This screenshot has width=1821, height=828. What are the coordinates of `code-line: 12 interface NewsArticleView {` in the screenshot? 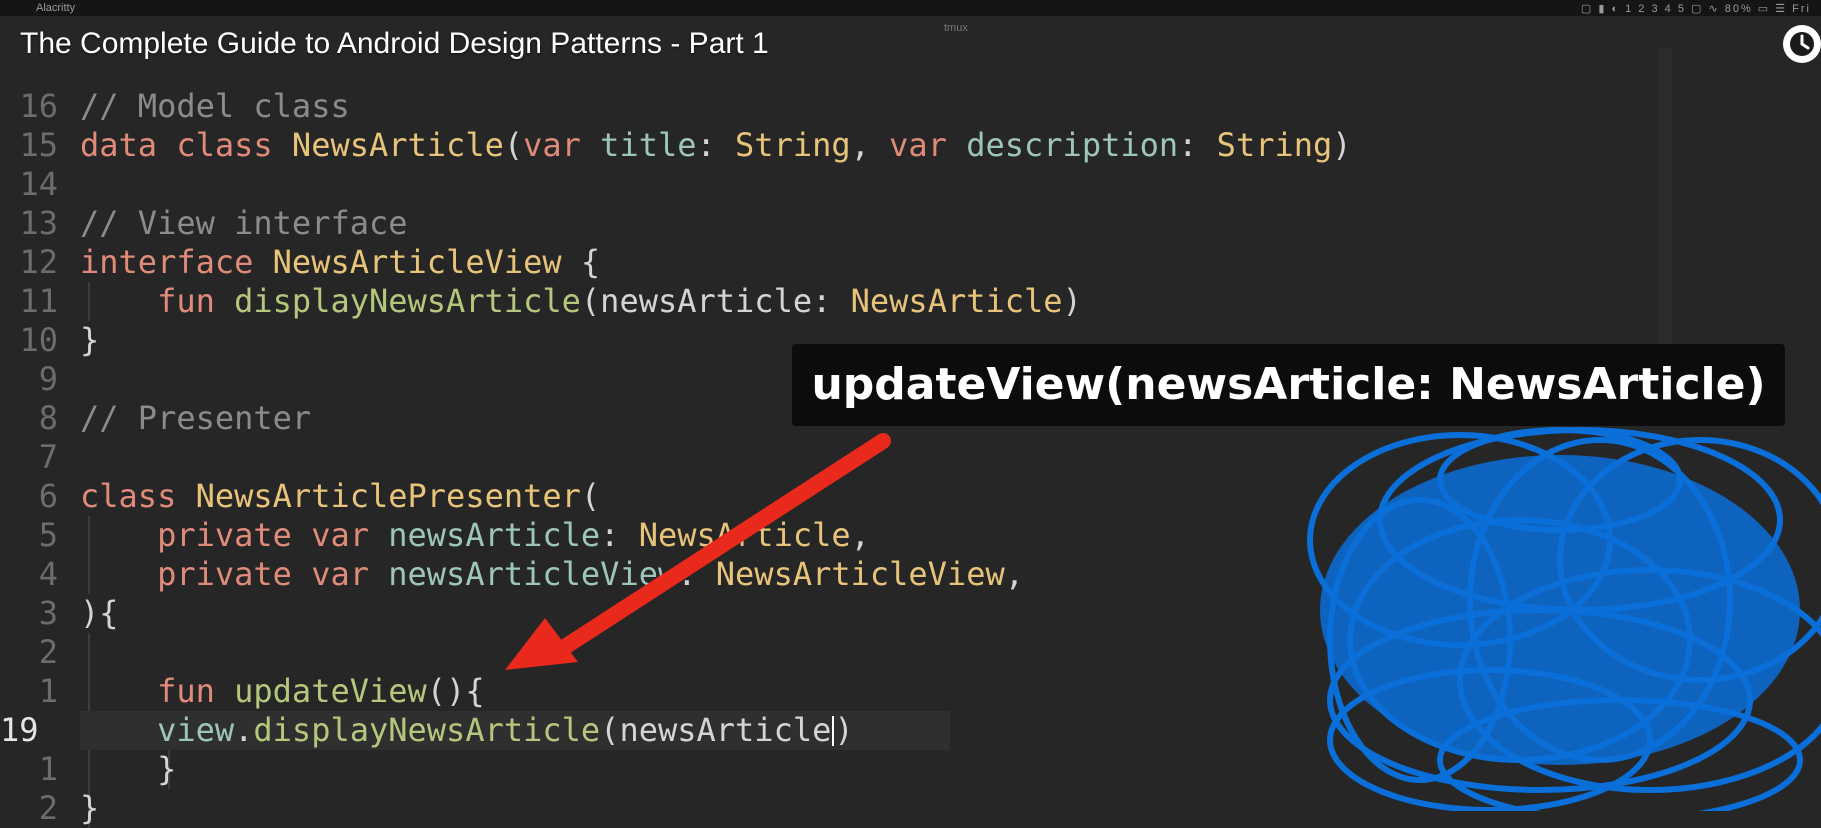 It's located at (850, 262).